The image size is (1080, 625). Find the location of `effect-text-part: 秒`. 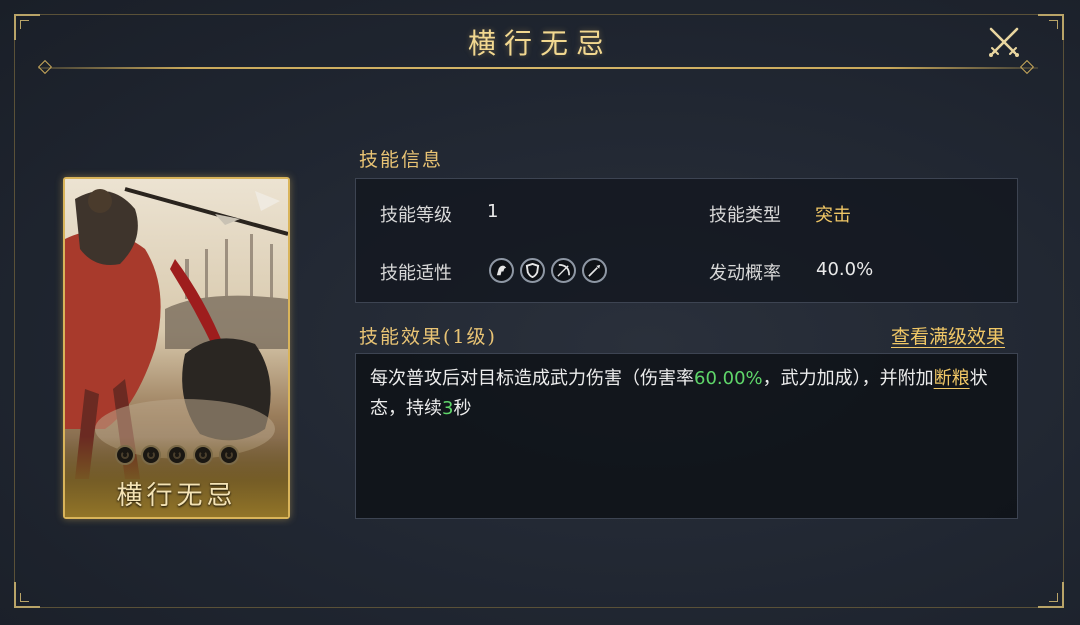

effect-text-part: 秒 is located at coordinates (462, 408).